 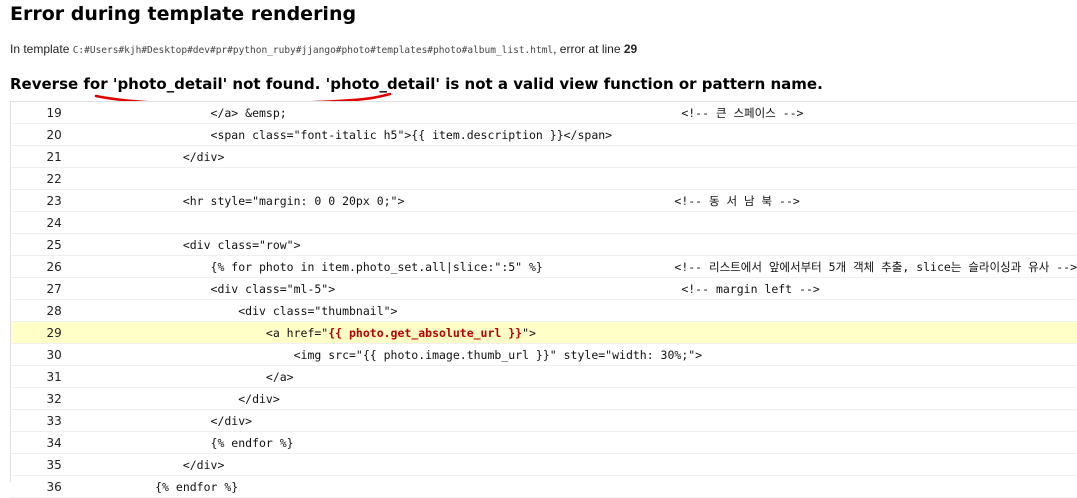 I want to click on line-number: 24, so click(x=39, y=222).